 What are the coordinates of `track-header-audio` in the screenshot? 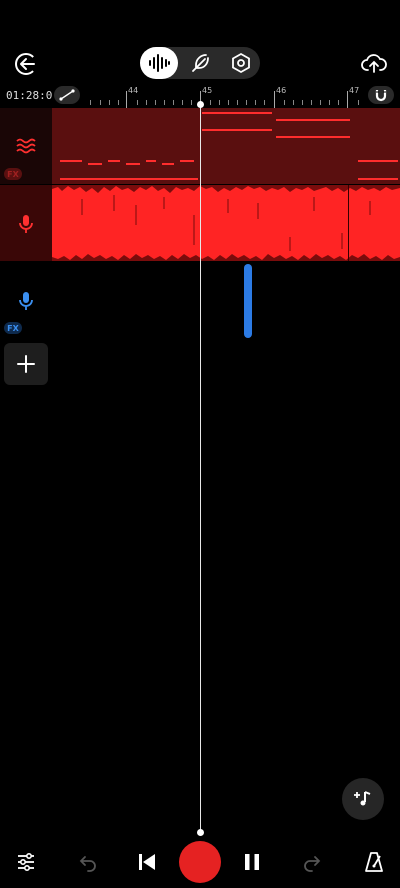 It's located at (26, 223).